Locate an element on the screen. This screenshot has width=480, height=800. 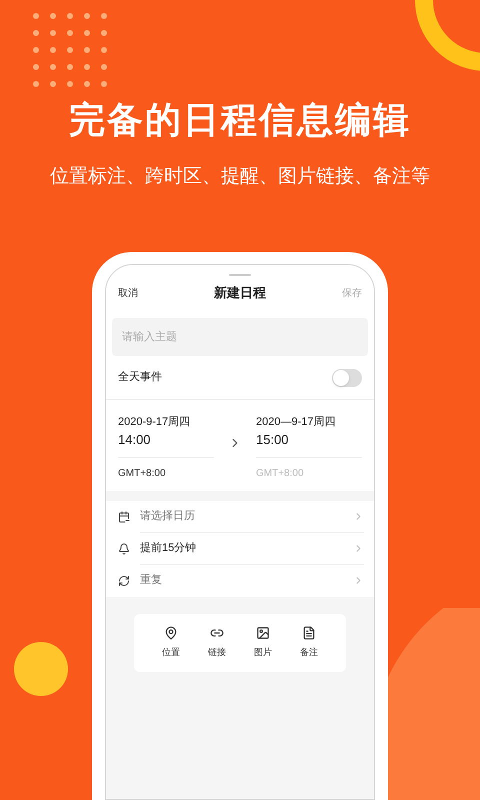
headline: 完备的日程信息编辑 is located at coordinates (240, 120).